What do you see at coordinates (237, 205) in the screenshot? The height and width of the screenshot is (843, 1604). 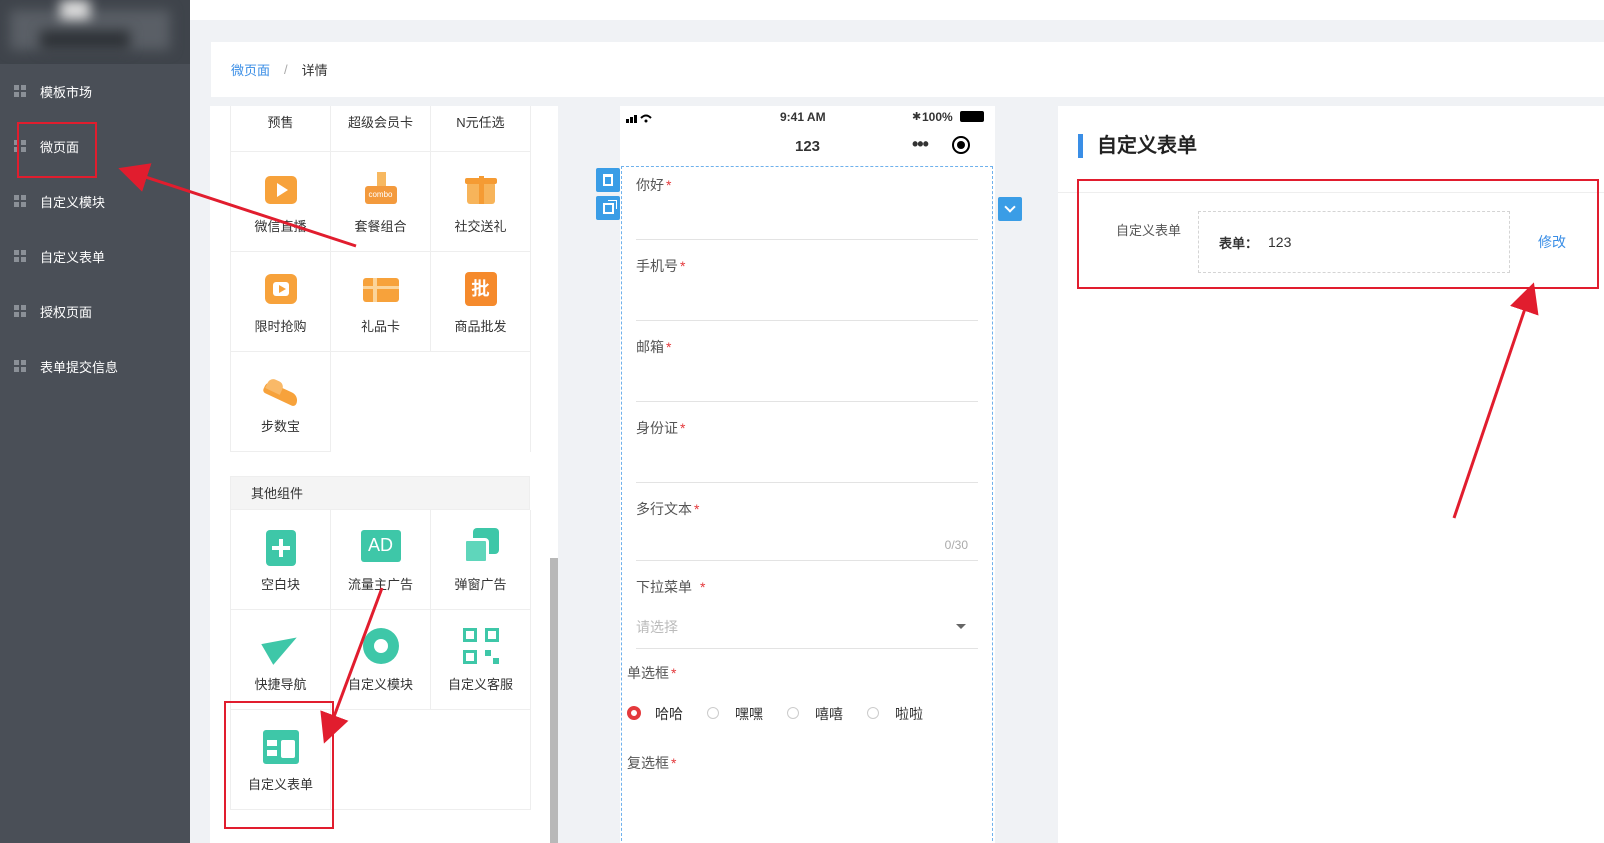 I see `arrow-to-sidebar` at bounding box center [237, 205].